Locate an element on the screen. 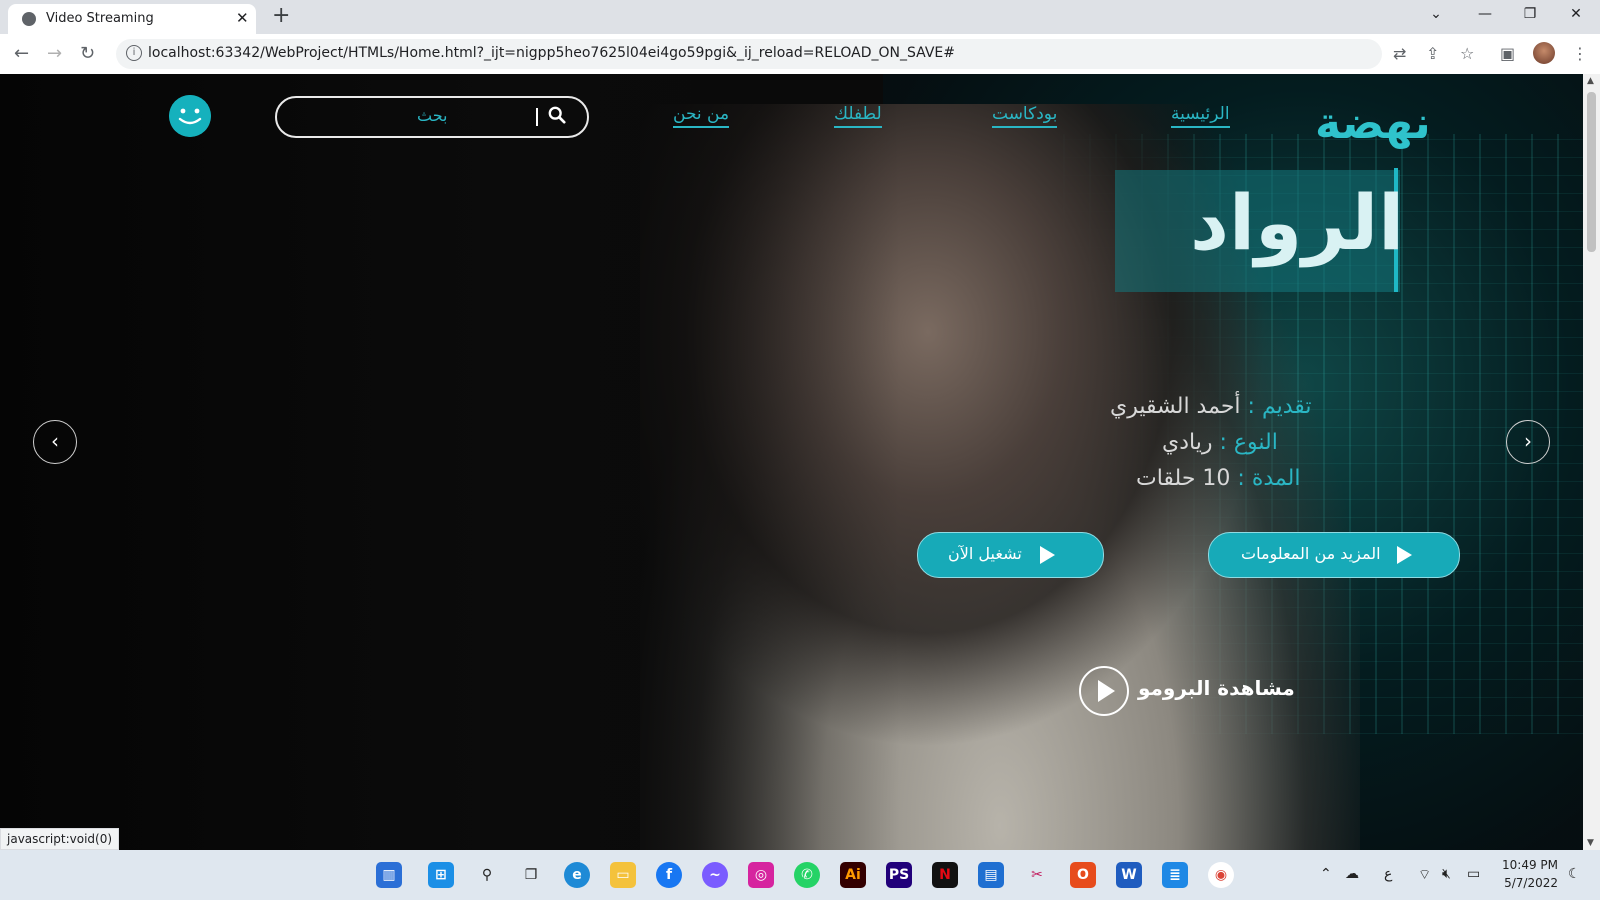 The image size is (1600, 900). illustrator-icon: Ai is located at coordinates (853, 875).